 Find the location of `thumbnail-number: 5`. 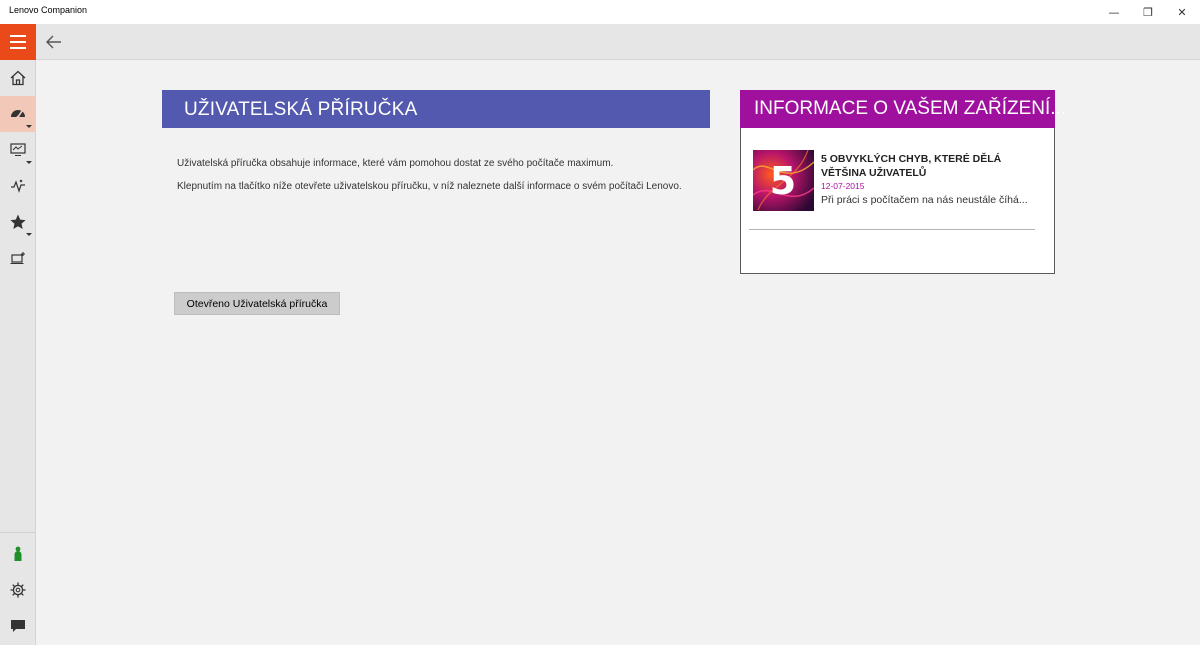

thumbnail-number: 5 is located at coordinates (783, 181).